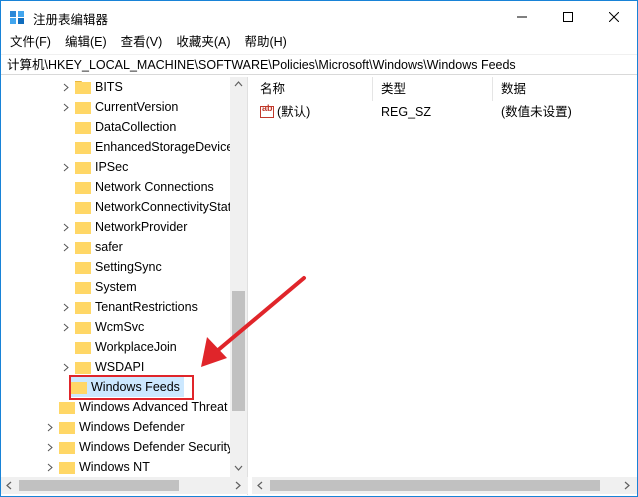 Image resolution: width=638 pixels, height=497 pixels. What do you see at coordinates (94, 167) in the screenshot?
I see `tree-item-ipsec: IPSec` at bounding box center [94, 167].